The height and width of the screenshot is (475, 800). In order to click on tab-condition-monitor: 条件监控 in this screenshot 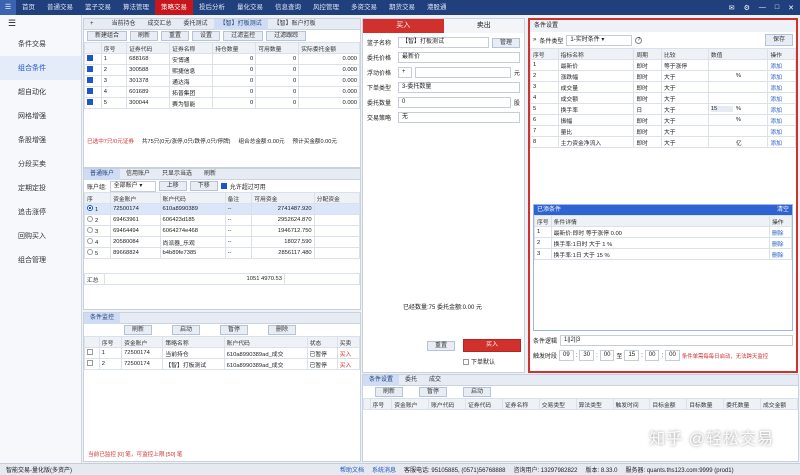, I will do `click(102, 318)`.